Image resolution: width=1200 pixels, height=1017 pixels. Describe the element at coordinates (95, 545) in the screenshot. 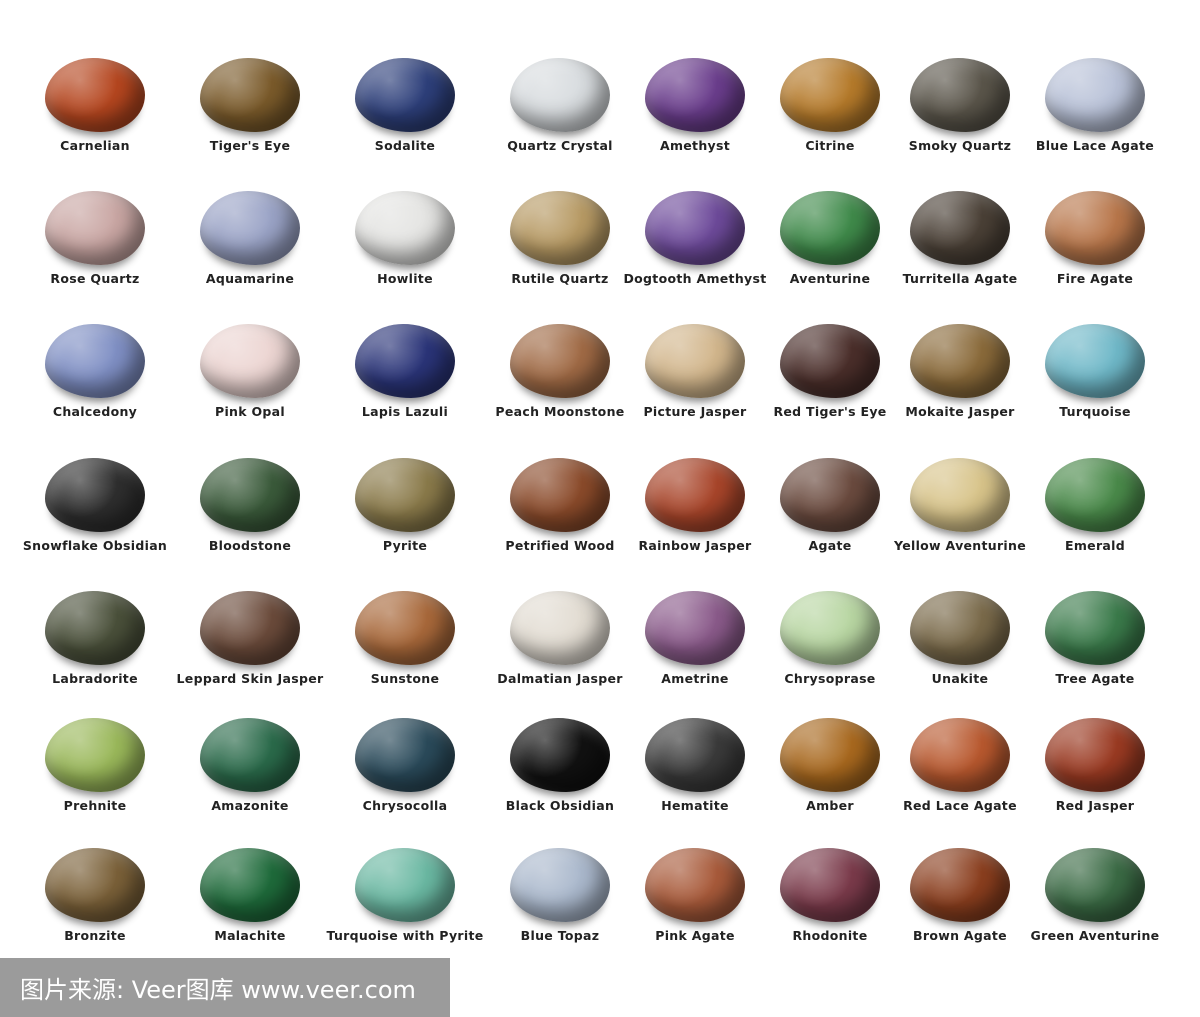

I see `gemstone-label: Snowflake Obsidian` at that location.